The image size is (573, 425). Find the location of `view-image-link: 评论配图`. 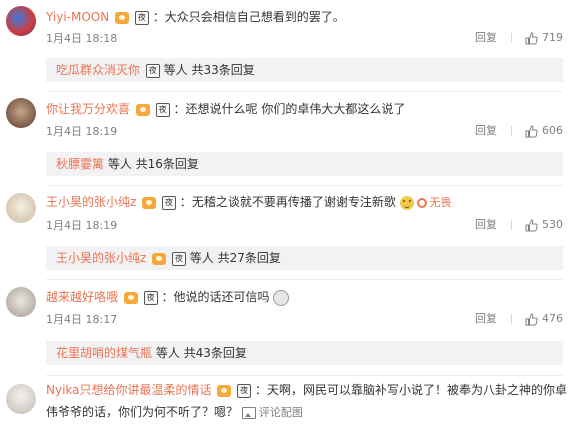

view-image-link: 评论配图 is located at coordinates (272, 412).